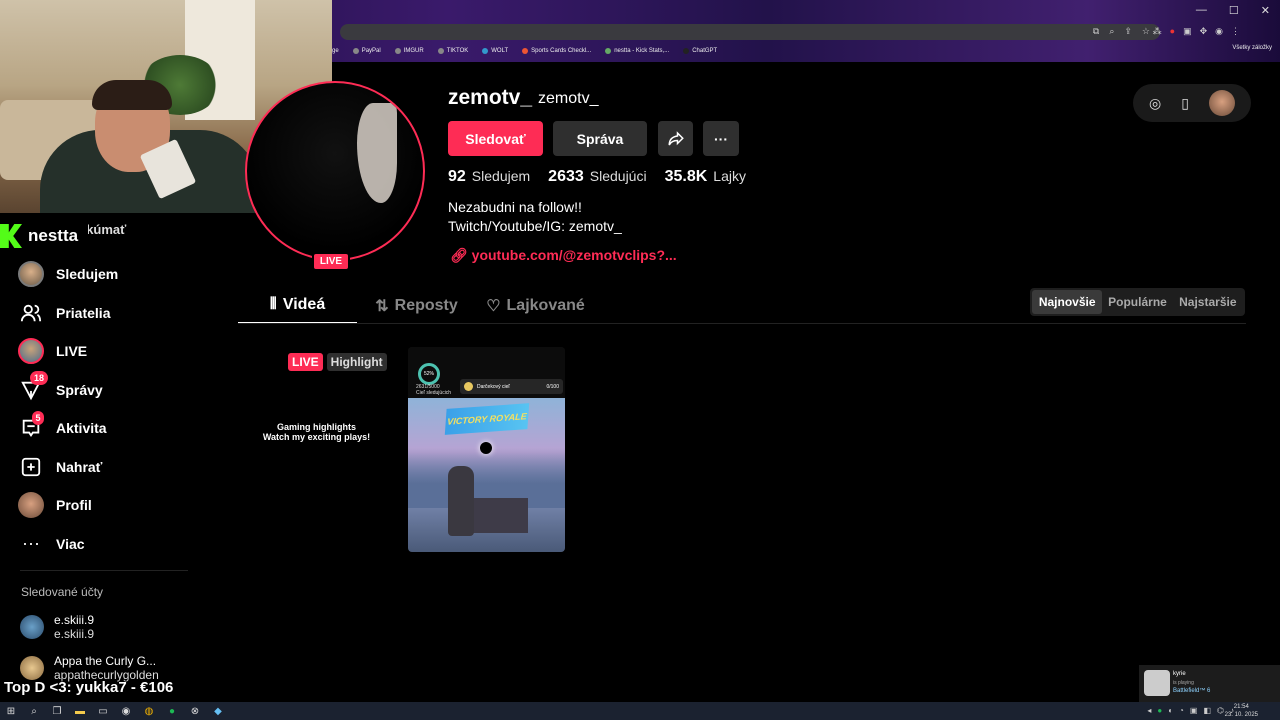 This screenshot has width=1280, height=720. I want to click on obs-icon: ◉, so click(126, 711).